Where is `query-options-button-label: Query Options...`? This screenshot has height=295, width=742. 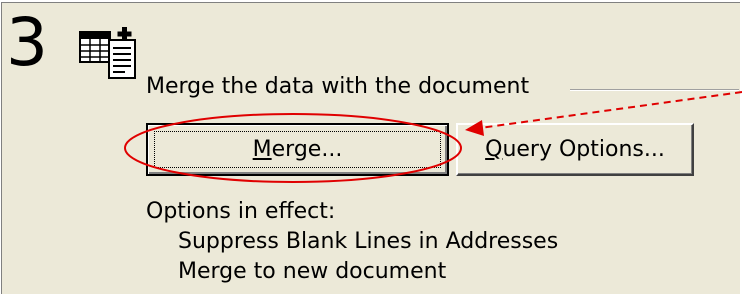 query-options-button-label: Query Options... is located at coordinates (575, 149).